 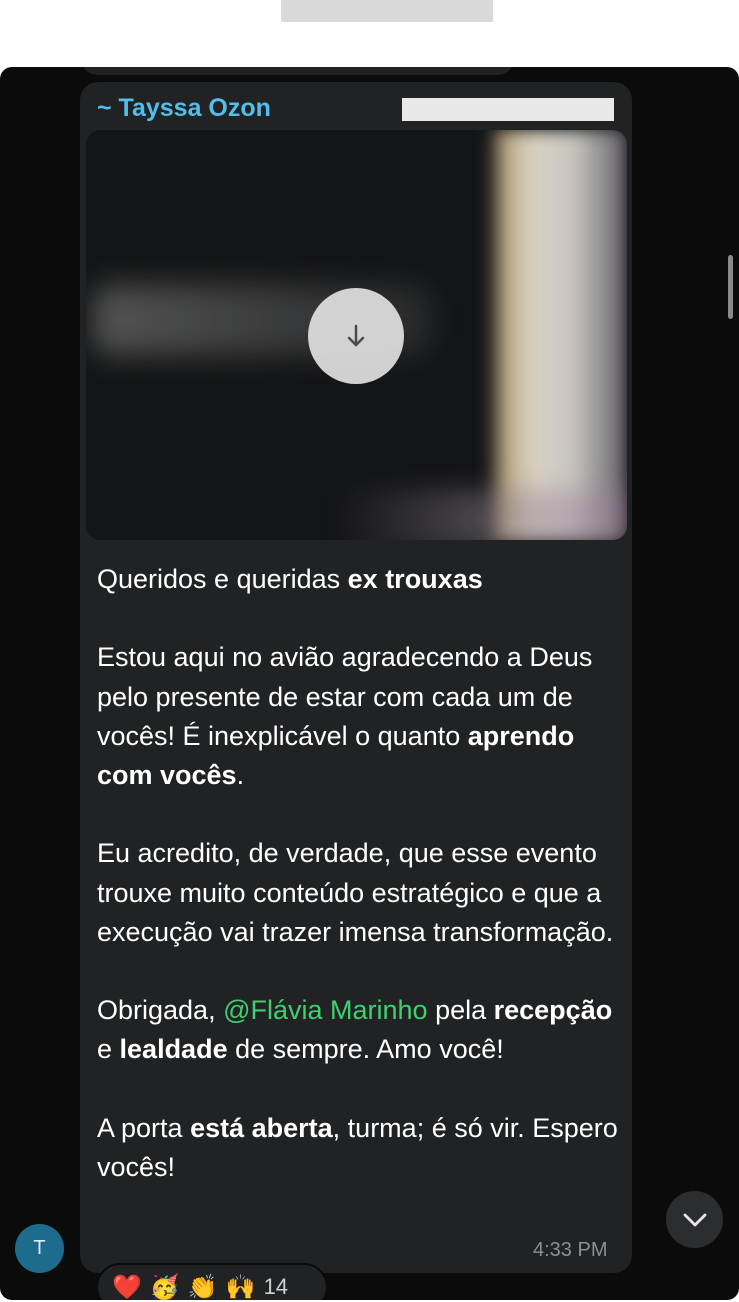 What do you see at coordinates (553, 1010) in the screenshot?
I see `bold-text: recepção` at bounding box center [553, 1010].